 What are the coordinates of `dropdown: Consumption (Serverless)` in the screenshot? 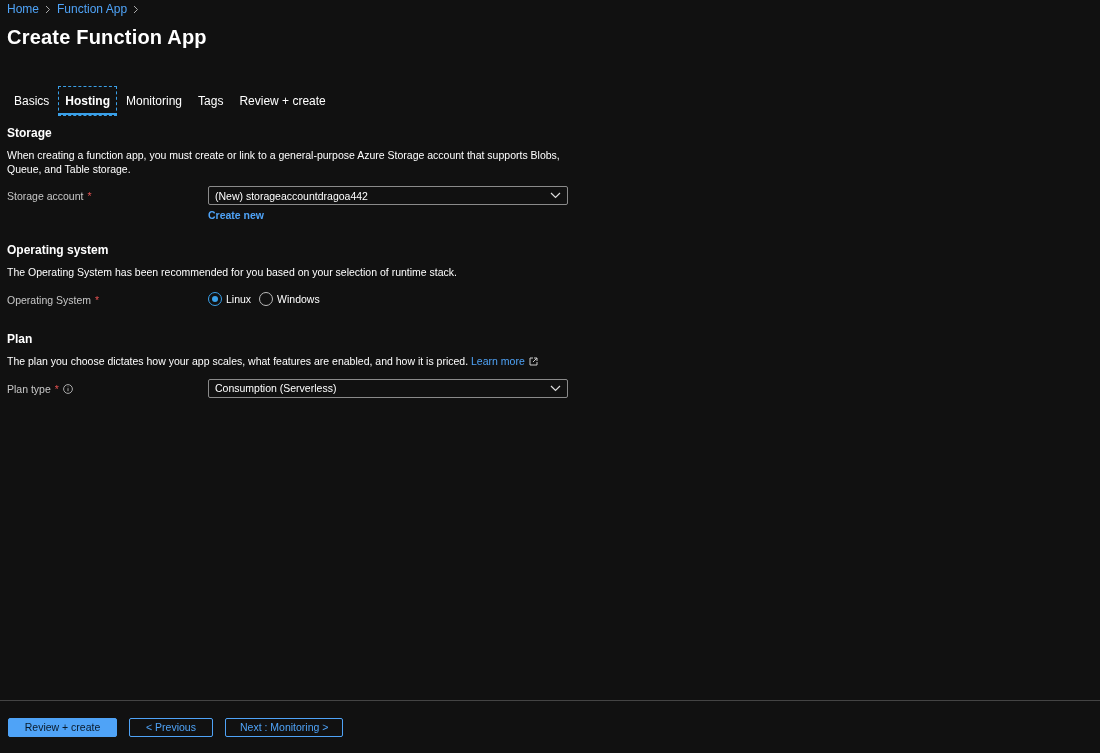 It's located at (388, 388).